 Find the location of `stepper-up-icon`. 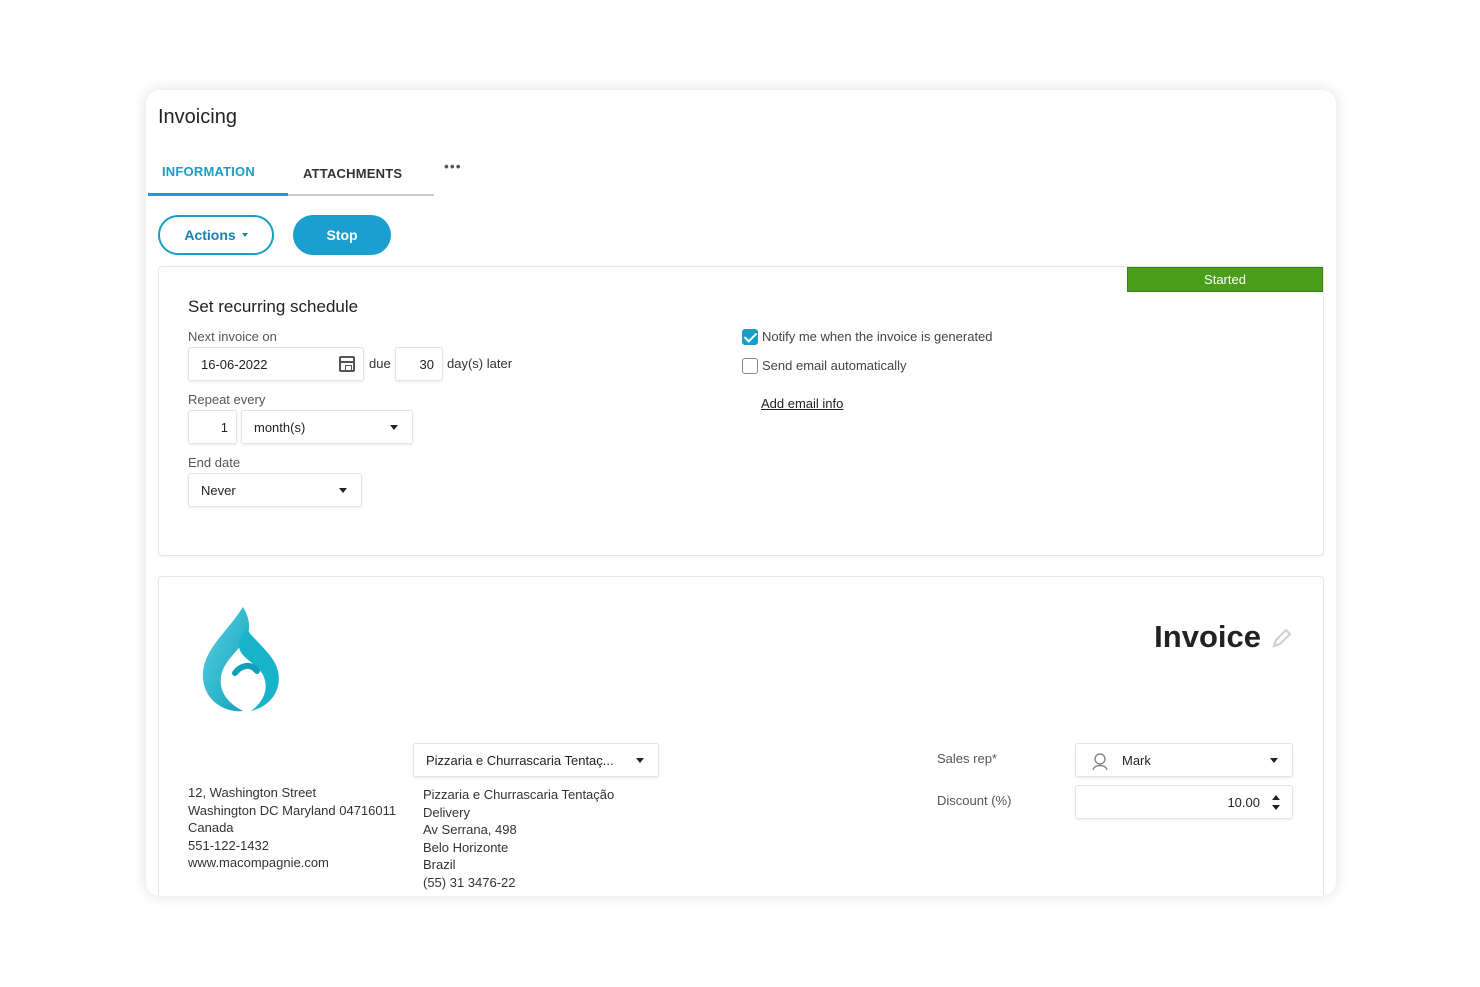

stepper-up-icon is located at coordinates (1276, 797).